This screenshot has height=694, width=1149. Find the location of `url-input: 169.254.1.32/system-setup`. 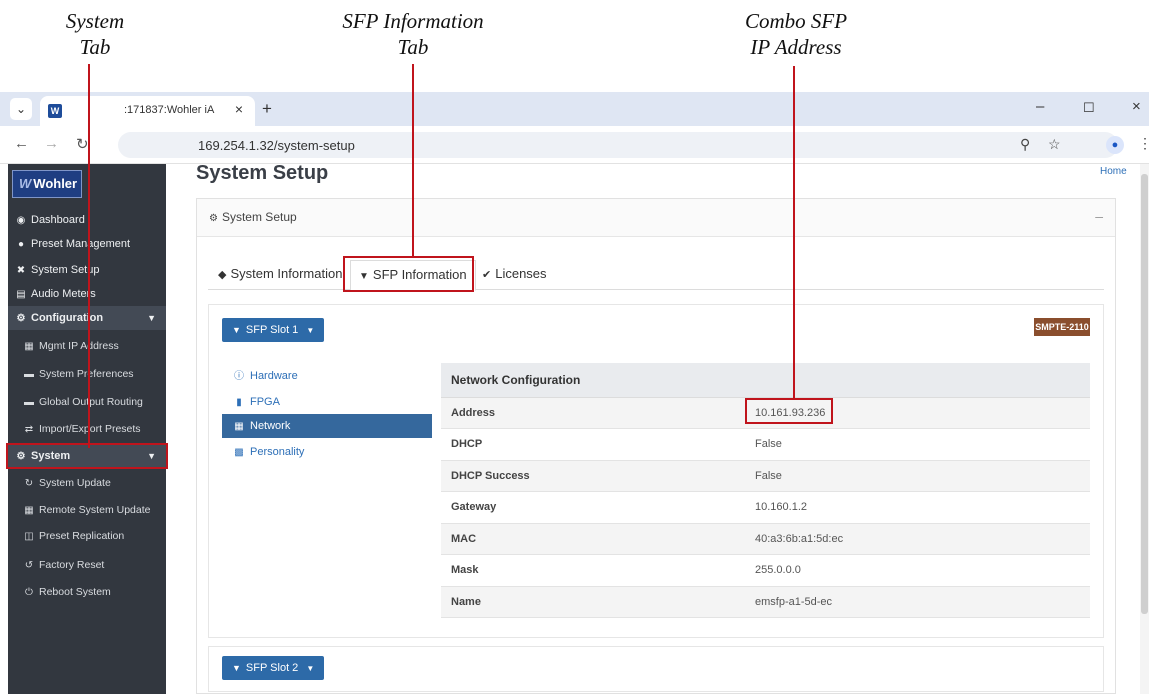

url-input: 169.254.1.32/system-setup is located at coordinates (276, 145).